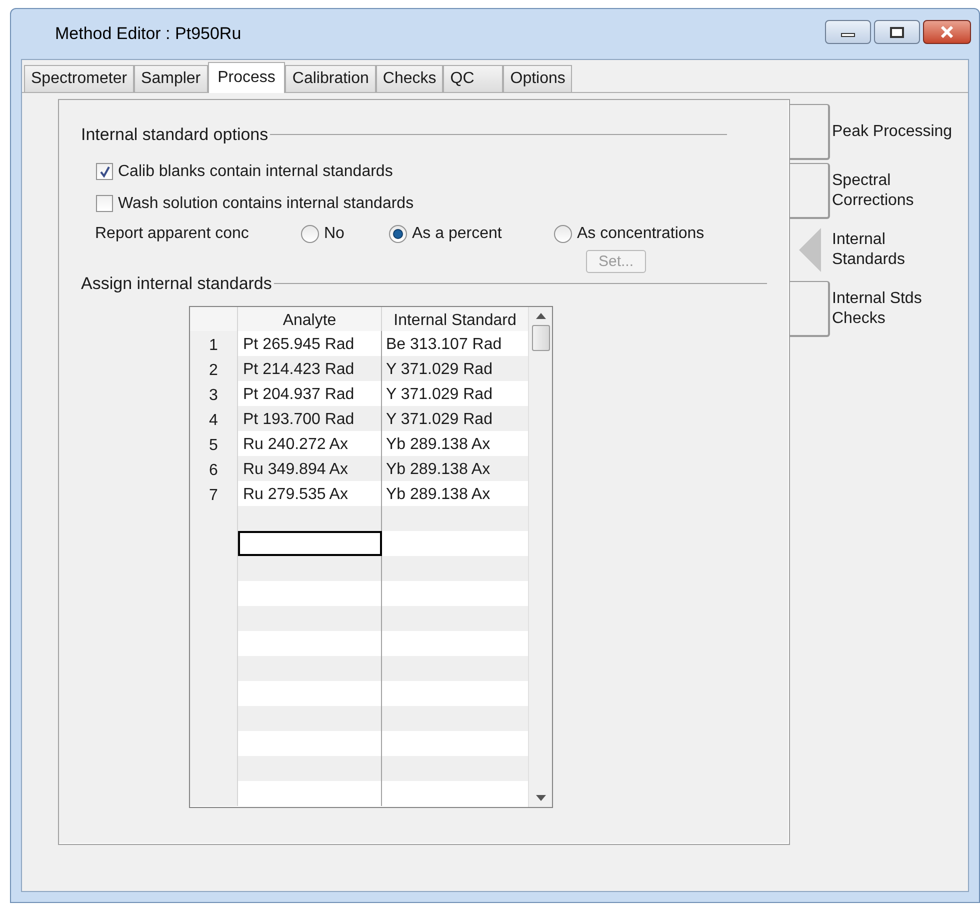 Image resolution: width=980 pixels, height=908 pixels. What do you see at coordinates (266, 204) in the screenshot?
I see `checkbox-label: Wash solution contains internal standards` at bounding box center [266, 204].